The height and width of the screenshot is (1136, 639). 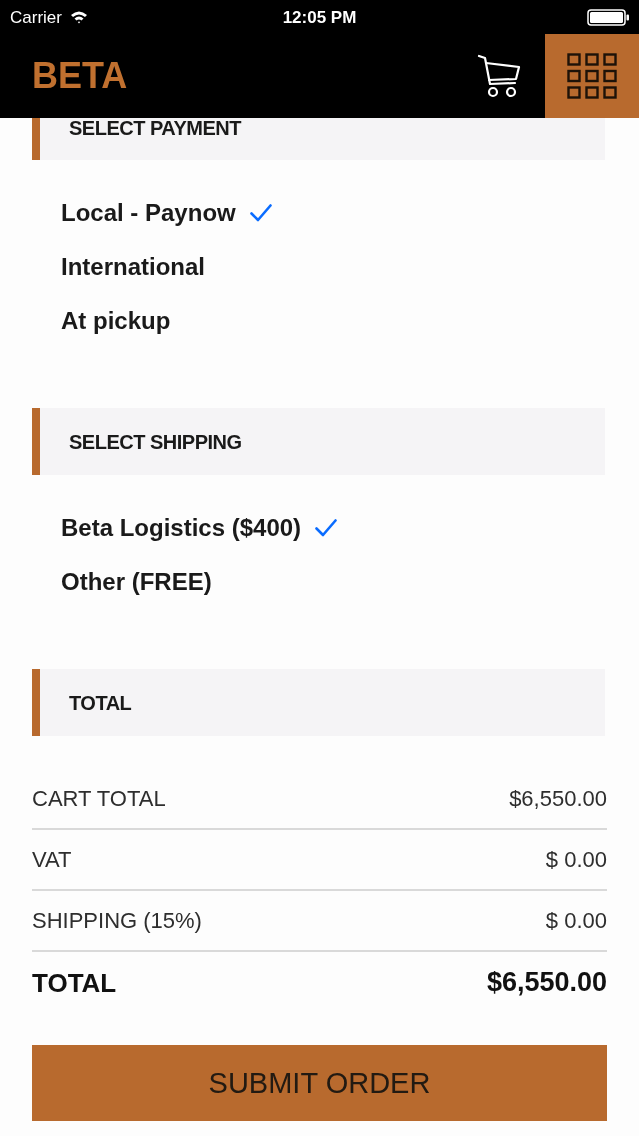 What do you see at coordinates (166, 213) in the screenshot?
I see `payment-option: Local - Paynow` at bounding box center [166, 213].